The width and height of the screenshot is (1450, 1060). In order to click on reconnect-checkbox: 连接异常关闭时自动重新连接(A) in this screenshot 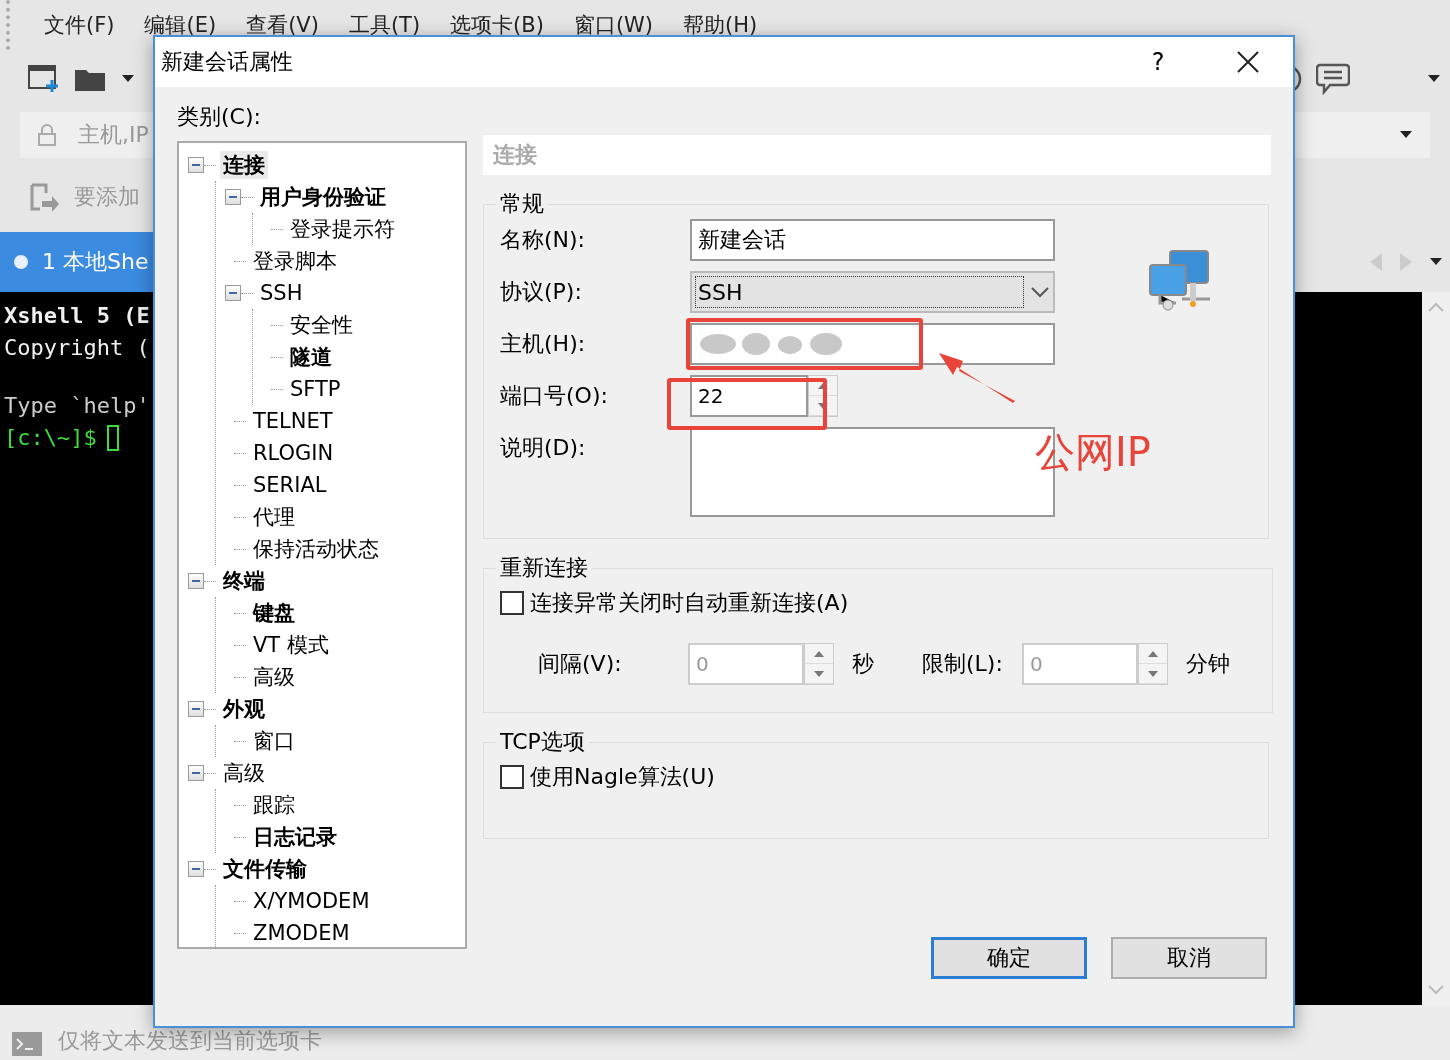, I will do `click(878, 603)`.